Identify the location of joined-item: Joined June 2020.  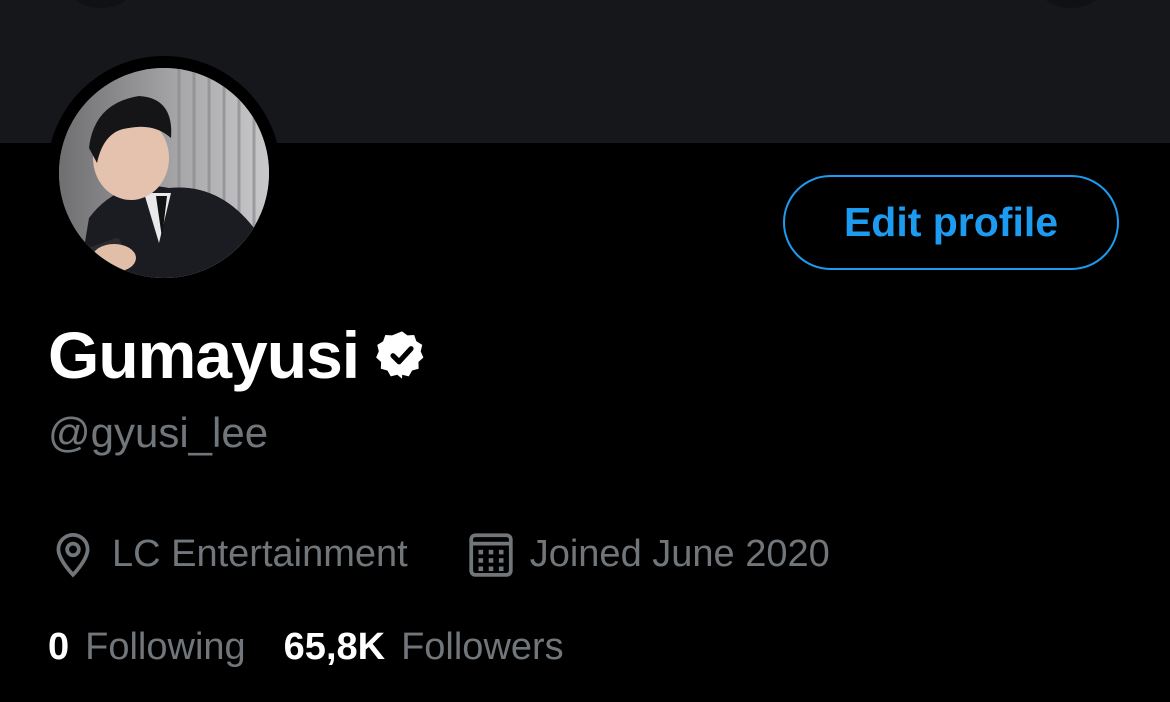
(648, 554).